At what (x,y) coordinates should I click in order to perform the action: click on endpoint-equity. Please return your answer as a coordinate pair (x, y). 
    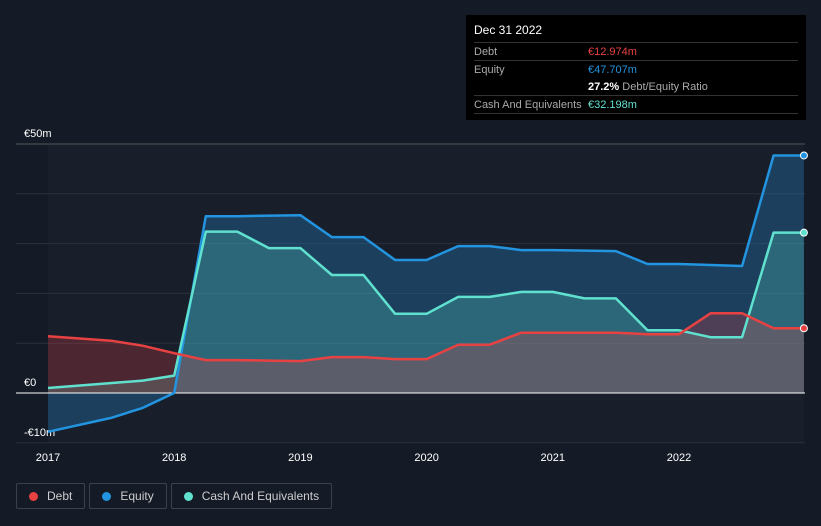
    Looking at the image, I should click on (803, 155).